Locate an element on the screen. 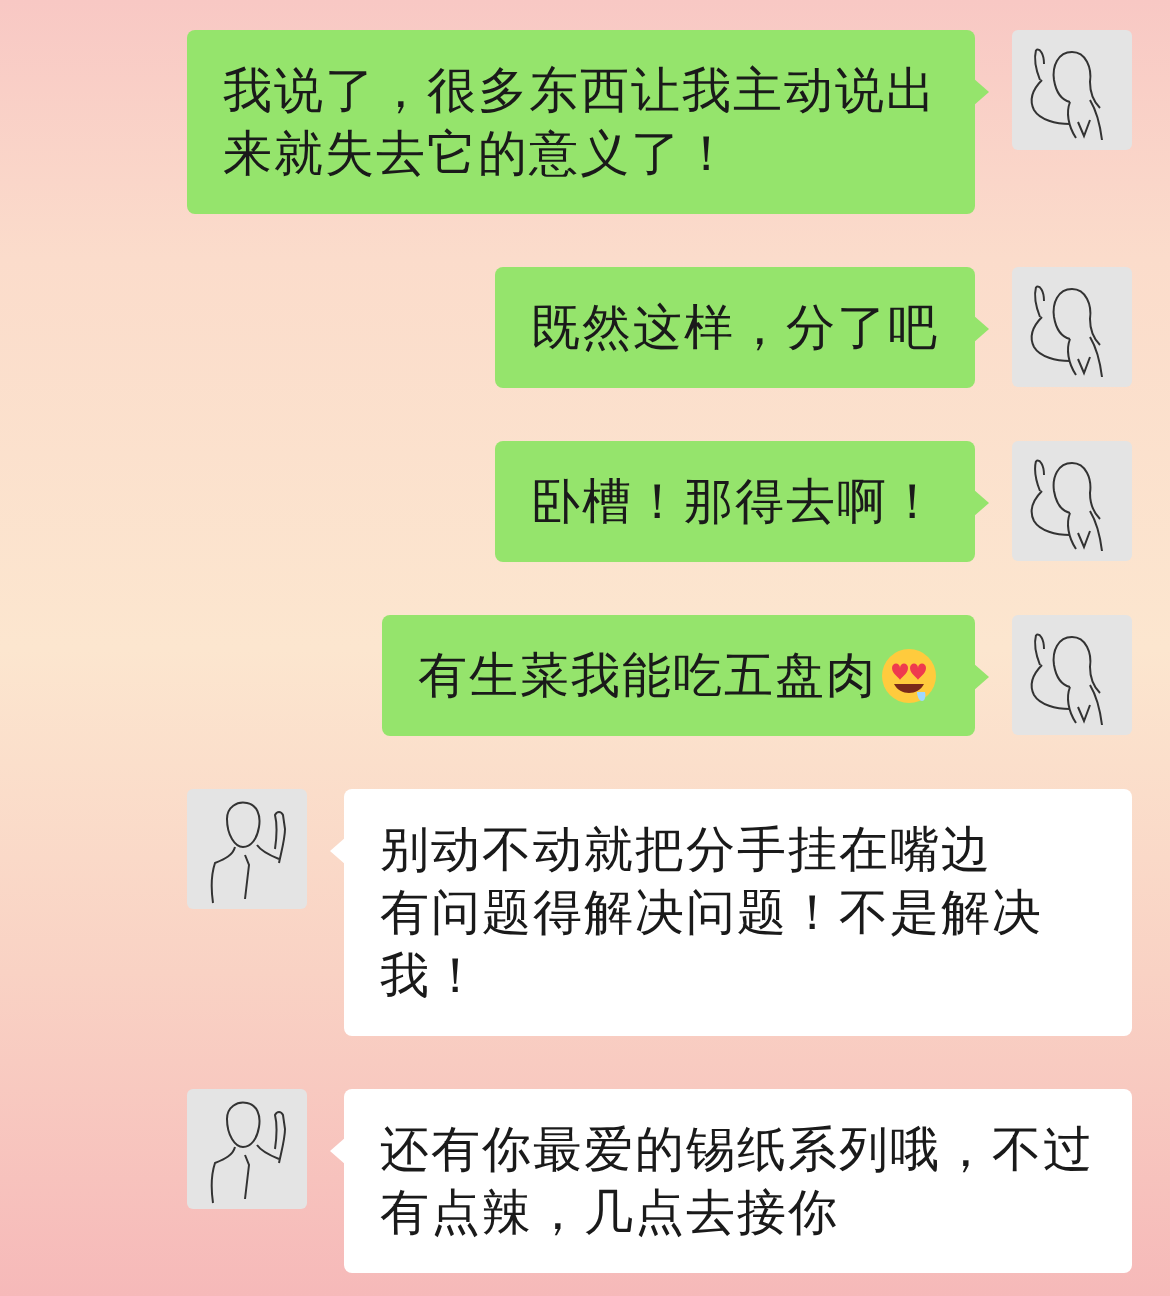  message-text: 别动不动就把分手挂在嘴边 is located at coordinates (686, 850).